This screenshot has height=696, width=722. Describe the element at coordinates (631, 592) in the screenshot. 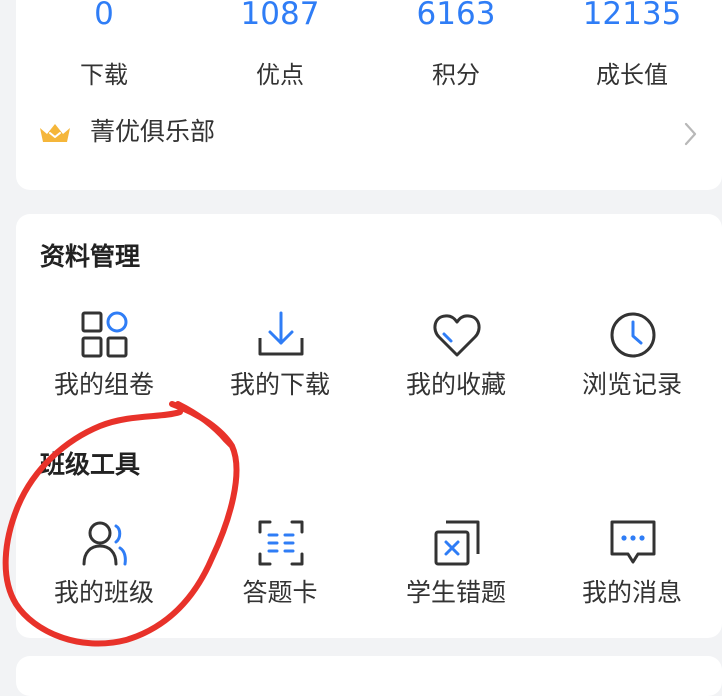

I see `my-messages-label: 我的消息` at that location.